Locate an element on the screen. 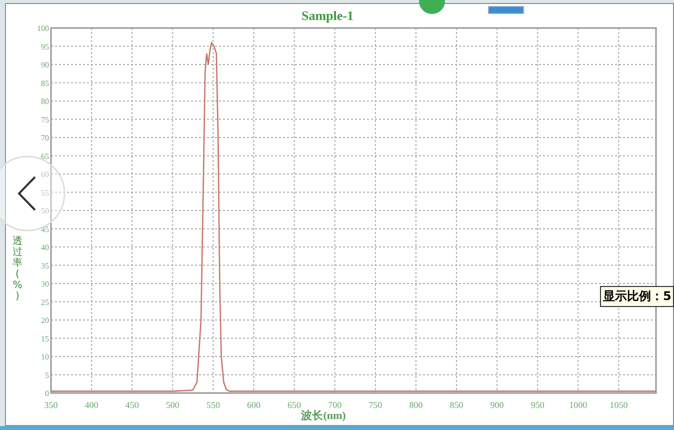 Image resolution: width=674 pixels, height=430 pixels. x-tick-label: 400 is located at coordinates (91, 405).